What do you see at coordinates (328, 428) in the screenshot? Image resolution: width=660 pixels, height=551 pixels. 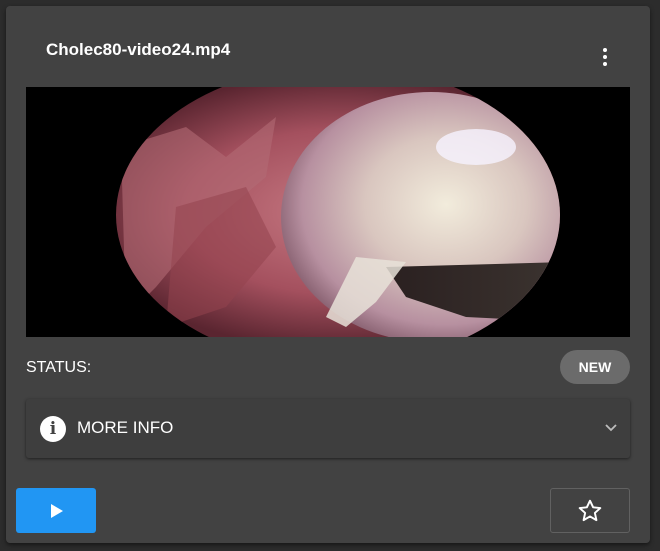 I see `more-info-expander: i MORE INFO` at bounding box center [328, 428].